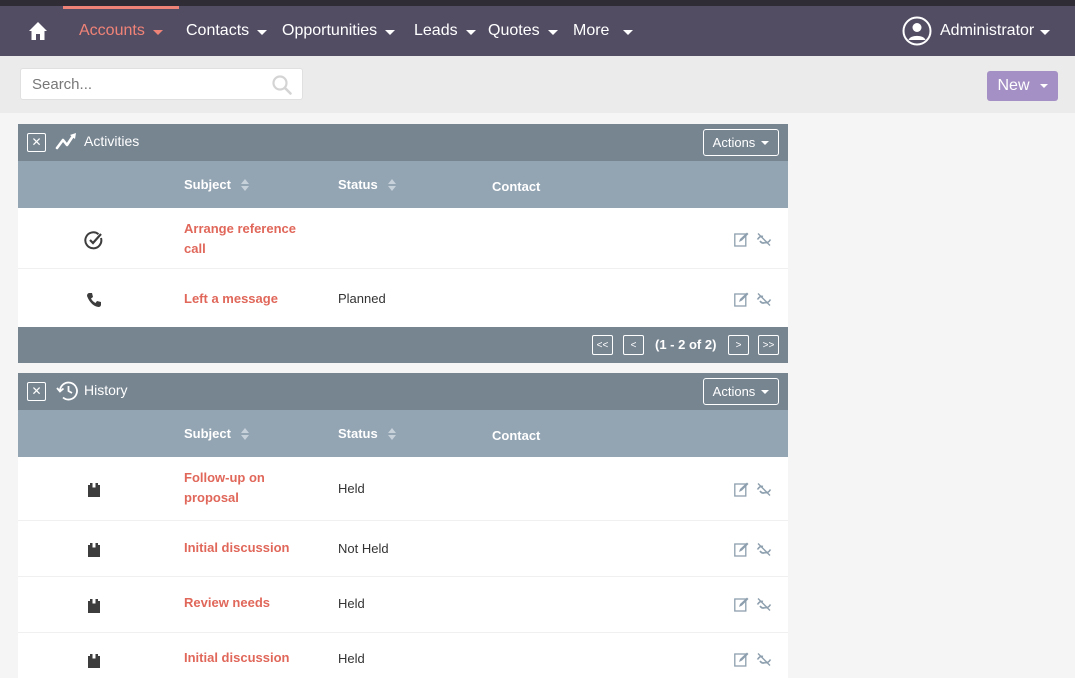 The width and height of the screenshot is (1075, 678). Describe the element at coordinates (602, 345) in the screenshot. I see `first-page-button: <<` at that location.